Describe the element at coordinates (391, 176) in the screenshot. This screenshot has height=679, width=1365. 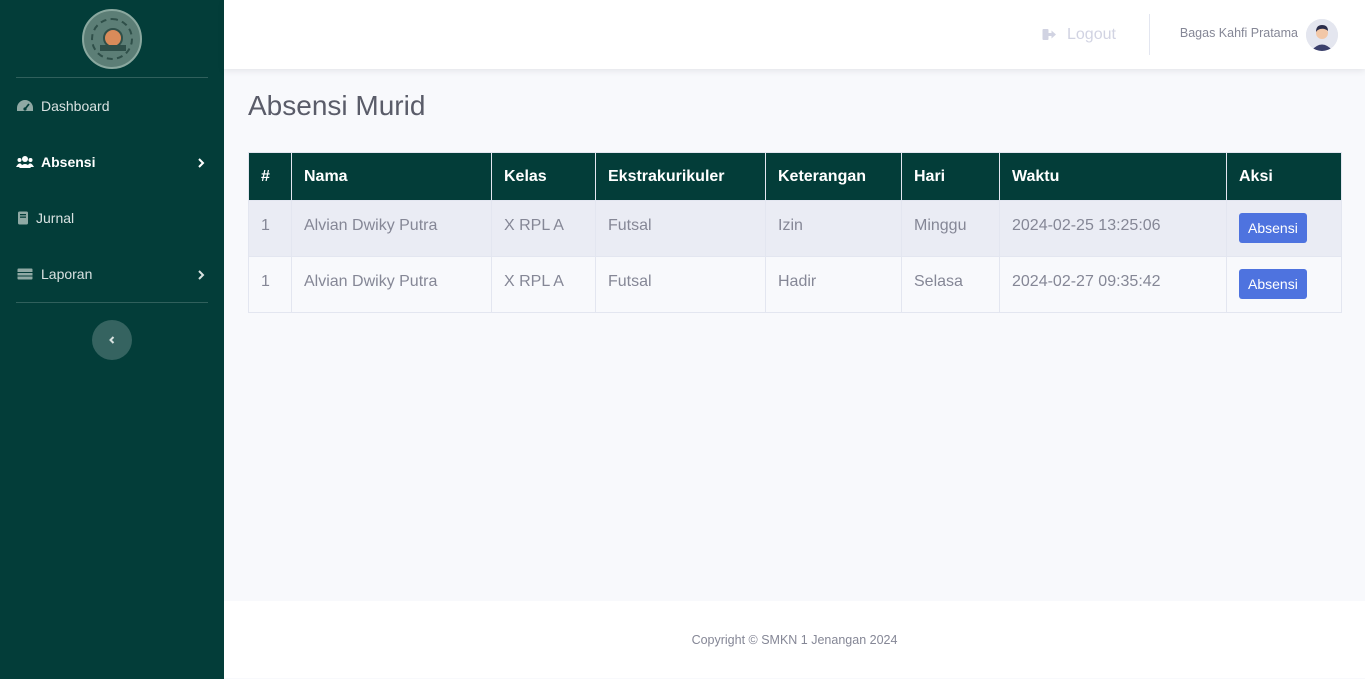
I see `column-header-nama: Nama` at that location.